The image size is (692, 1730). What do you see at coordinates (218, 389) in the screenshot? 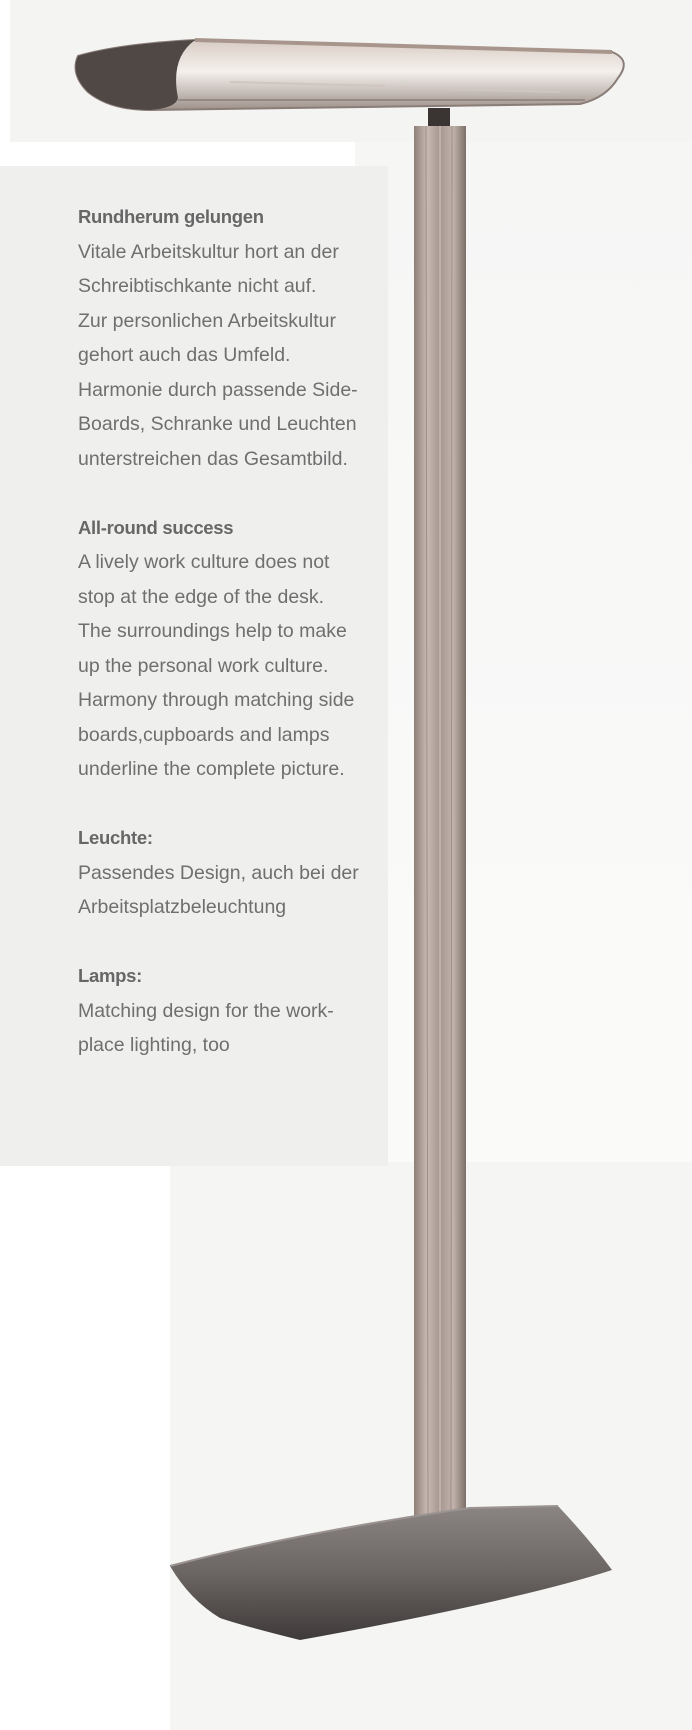
I see `text-line: Harmonie durch passende Side-` at bounding box center [218, 389].